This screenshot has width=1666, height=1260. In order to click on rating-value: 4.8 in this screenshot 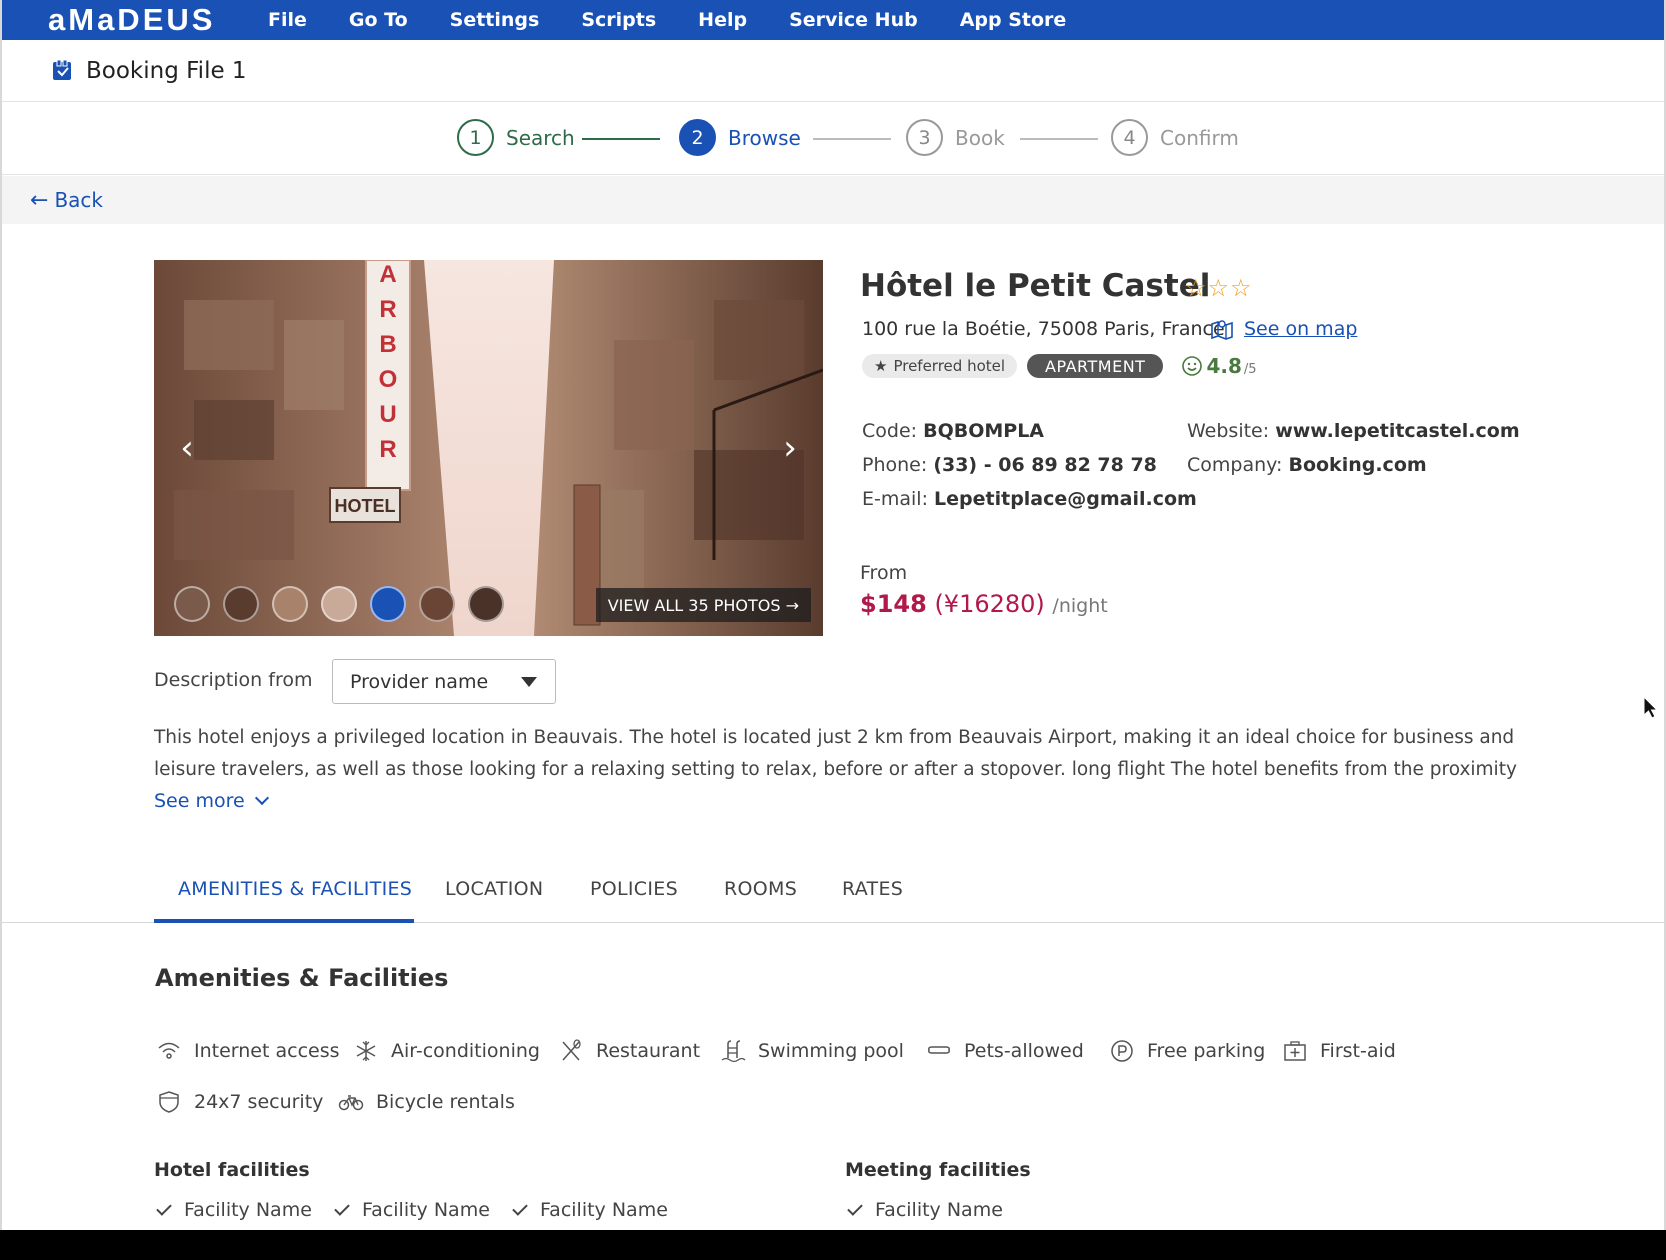, I will do `click(1224, 366)`.